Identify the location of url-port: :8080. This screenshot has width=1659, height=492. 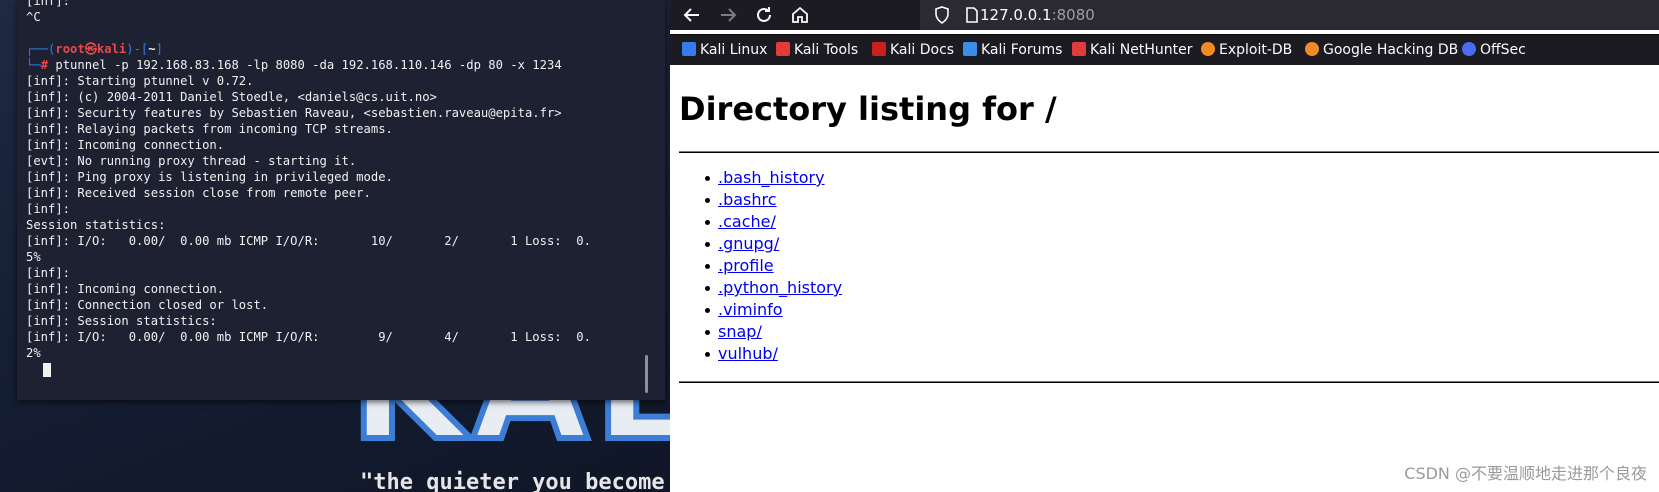
(1073, 15).